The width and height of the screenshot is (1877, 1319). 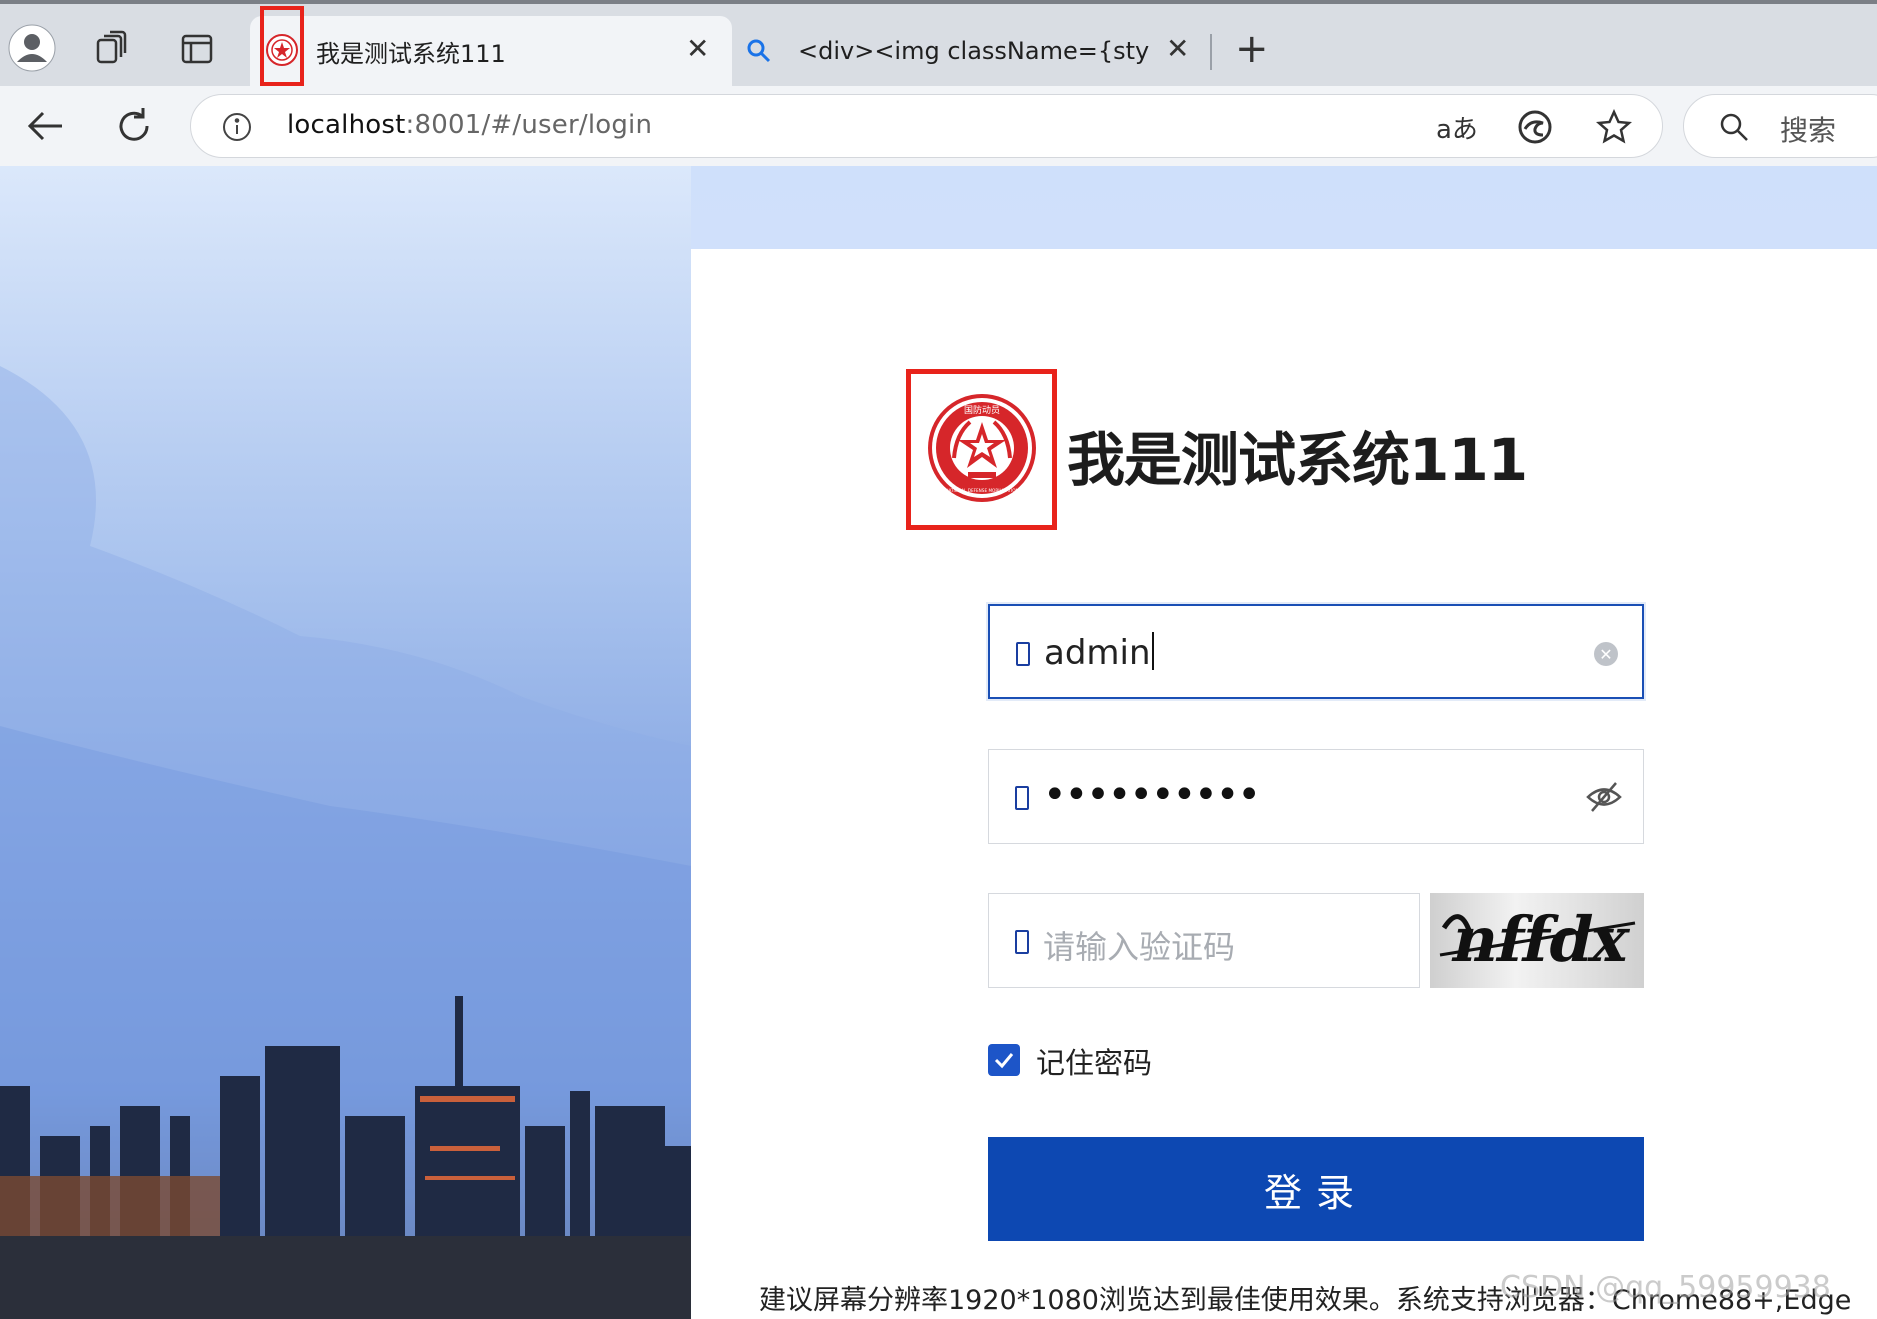 I want to click on user-prefix-icon, so click(x=1023, y=654).